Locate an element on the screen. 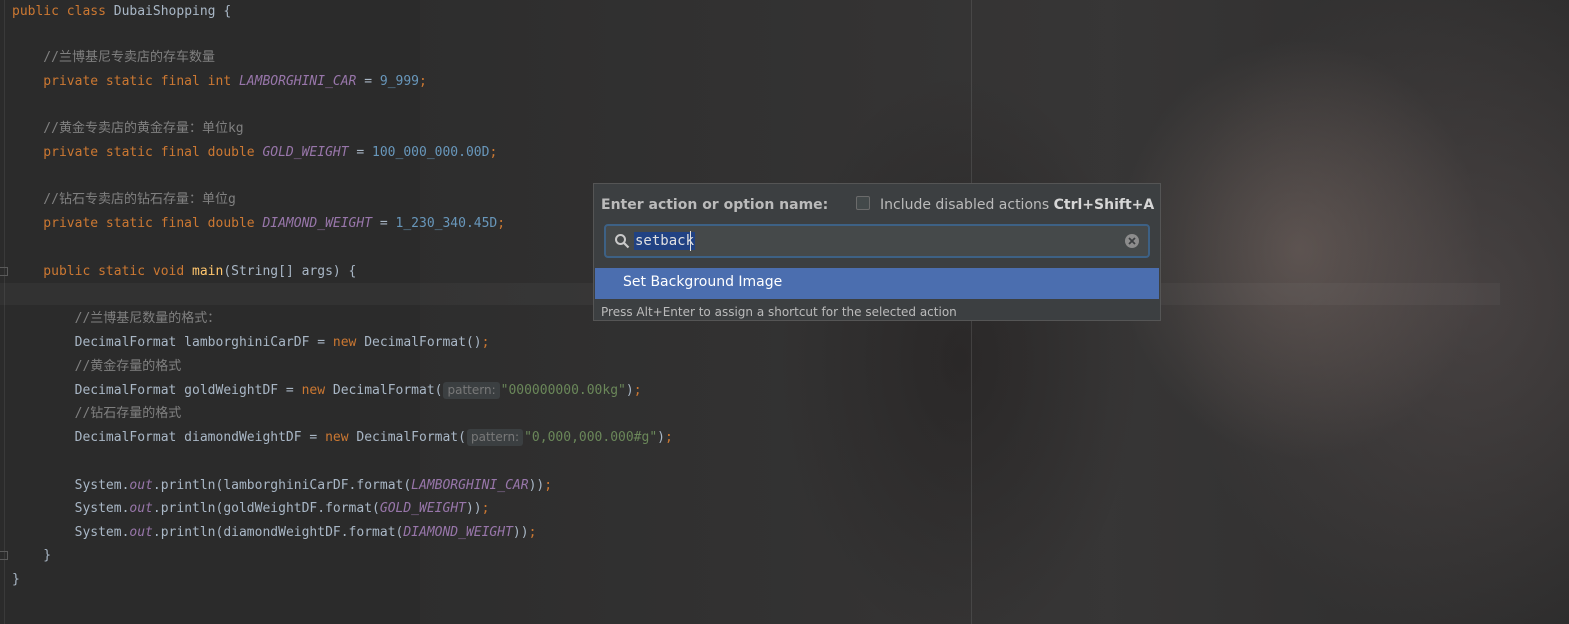  code-token: main is located at coordinates (208, 271).